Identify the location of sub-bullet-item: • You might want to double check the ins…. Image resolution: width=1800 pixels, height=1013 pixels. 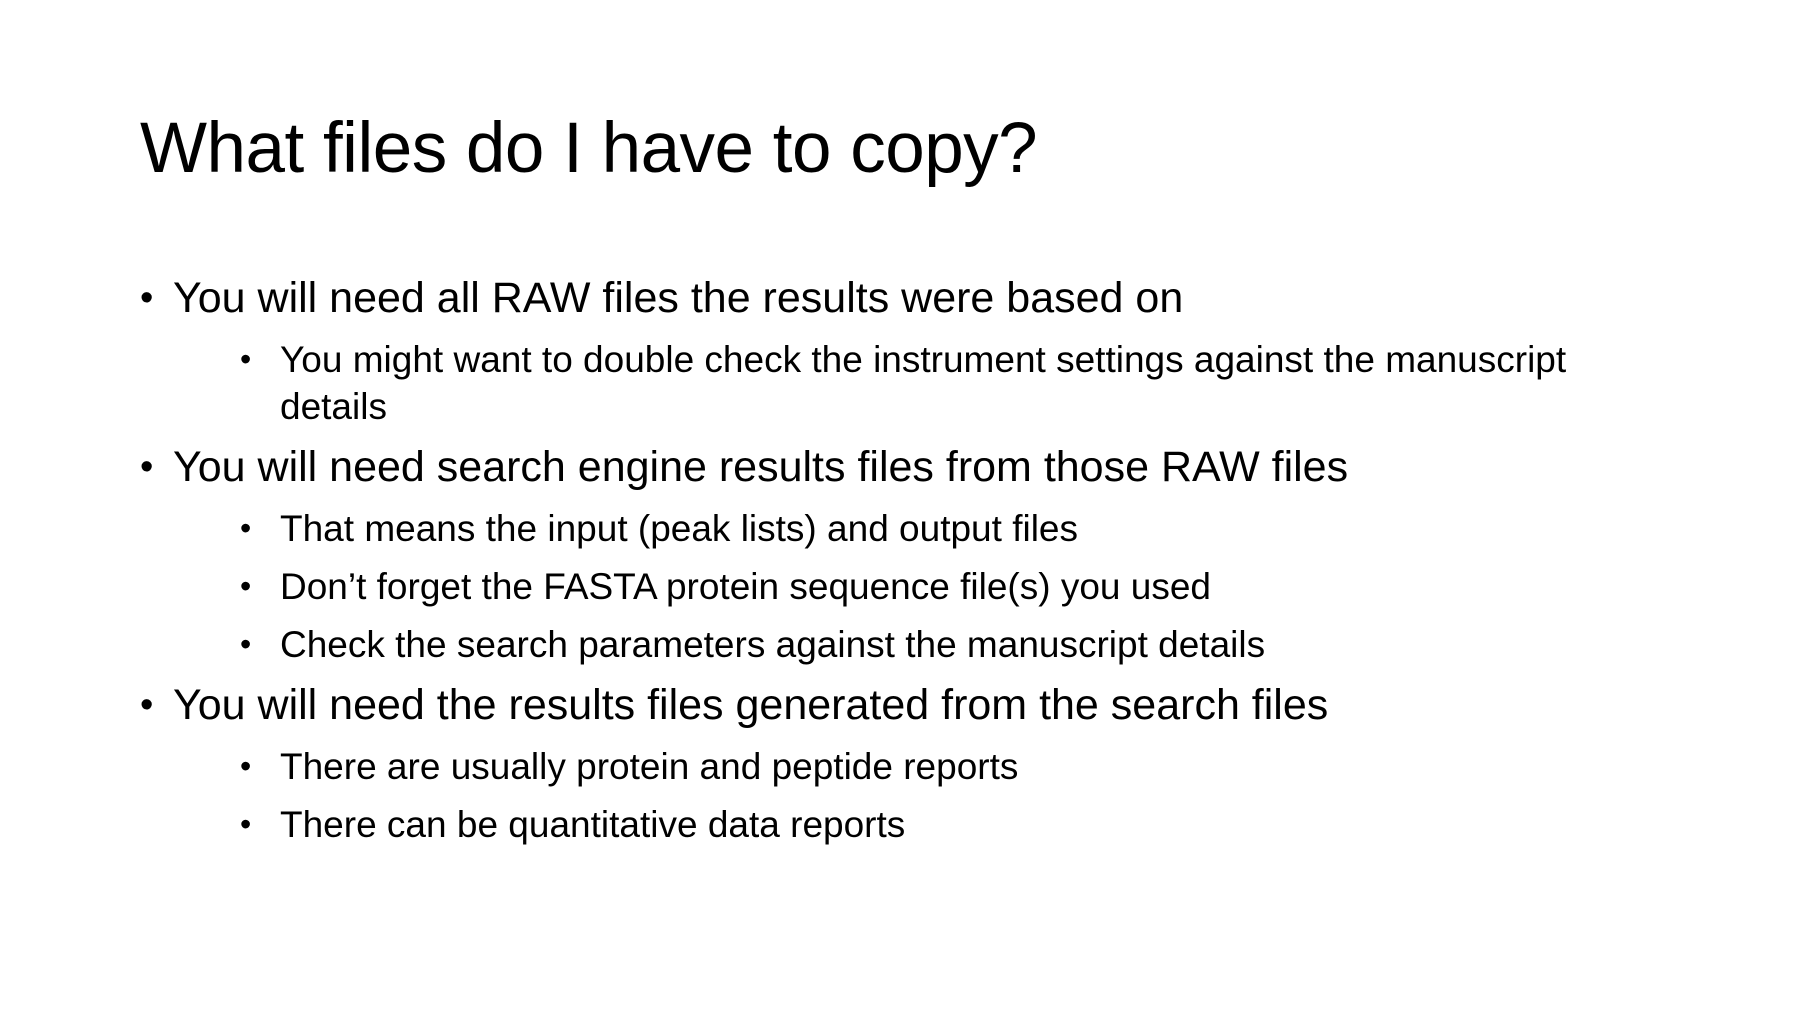
(905, 383).